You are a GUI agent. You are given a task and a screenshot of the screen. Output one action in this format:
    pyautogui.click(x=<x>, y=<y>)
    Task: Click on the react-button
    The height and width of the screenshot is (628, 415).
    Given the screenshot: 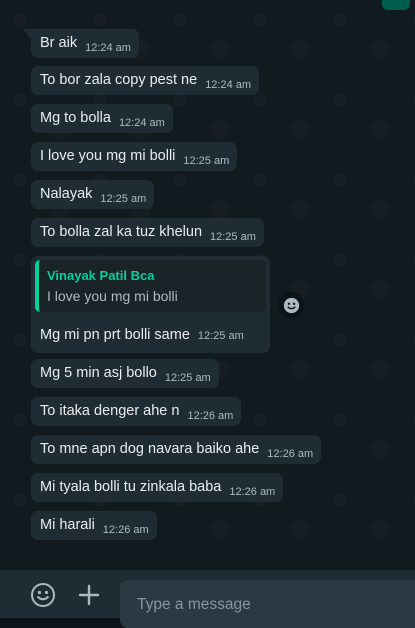 What is the action you would take?
    pyautogui.click(x=291, y=305)
    